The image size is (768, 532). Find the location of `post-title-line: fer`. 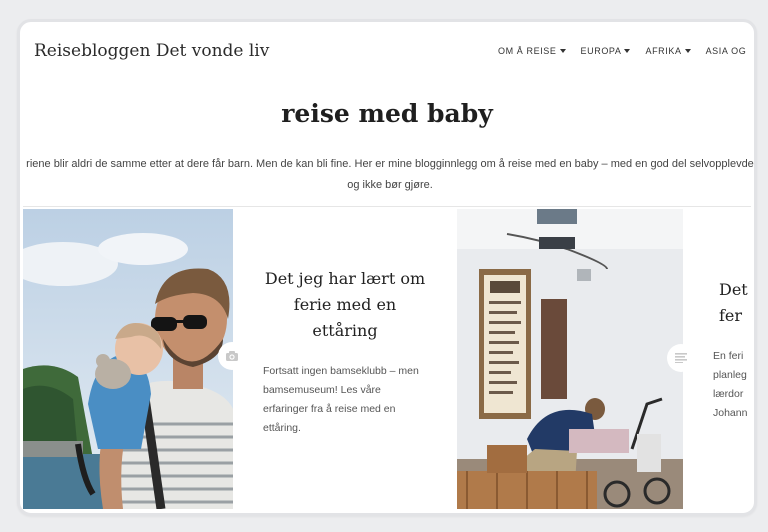

post-title-line: fer is located at coordinates (731, 315).